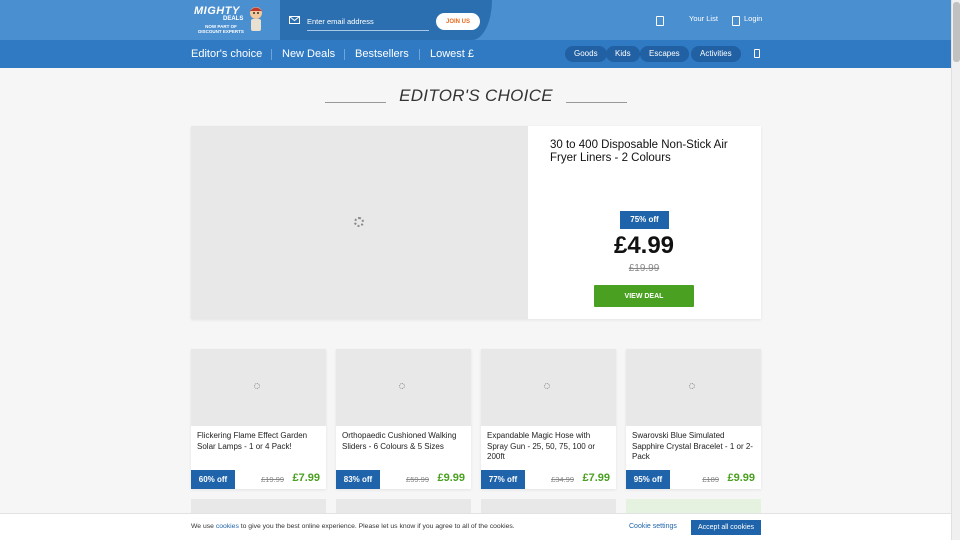 Image resolution: width=960 pixels, height=540 pixels. Describe the element at coordinates (710, 479) in the screenshot. I see `was-price: £189` at that location.